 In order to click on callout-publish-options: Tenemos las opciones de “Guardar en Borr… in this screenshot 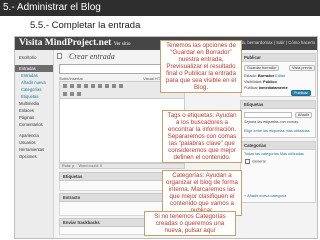, I will do `click(201, 66)`.